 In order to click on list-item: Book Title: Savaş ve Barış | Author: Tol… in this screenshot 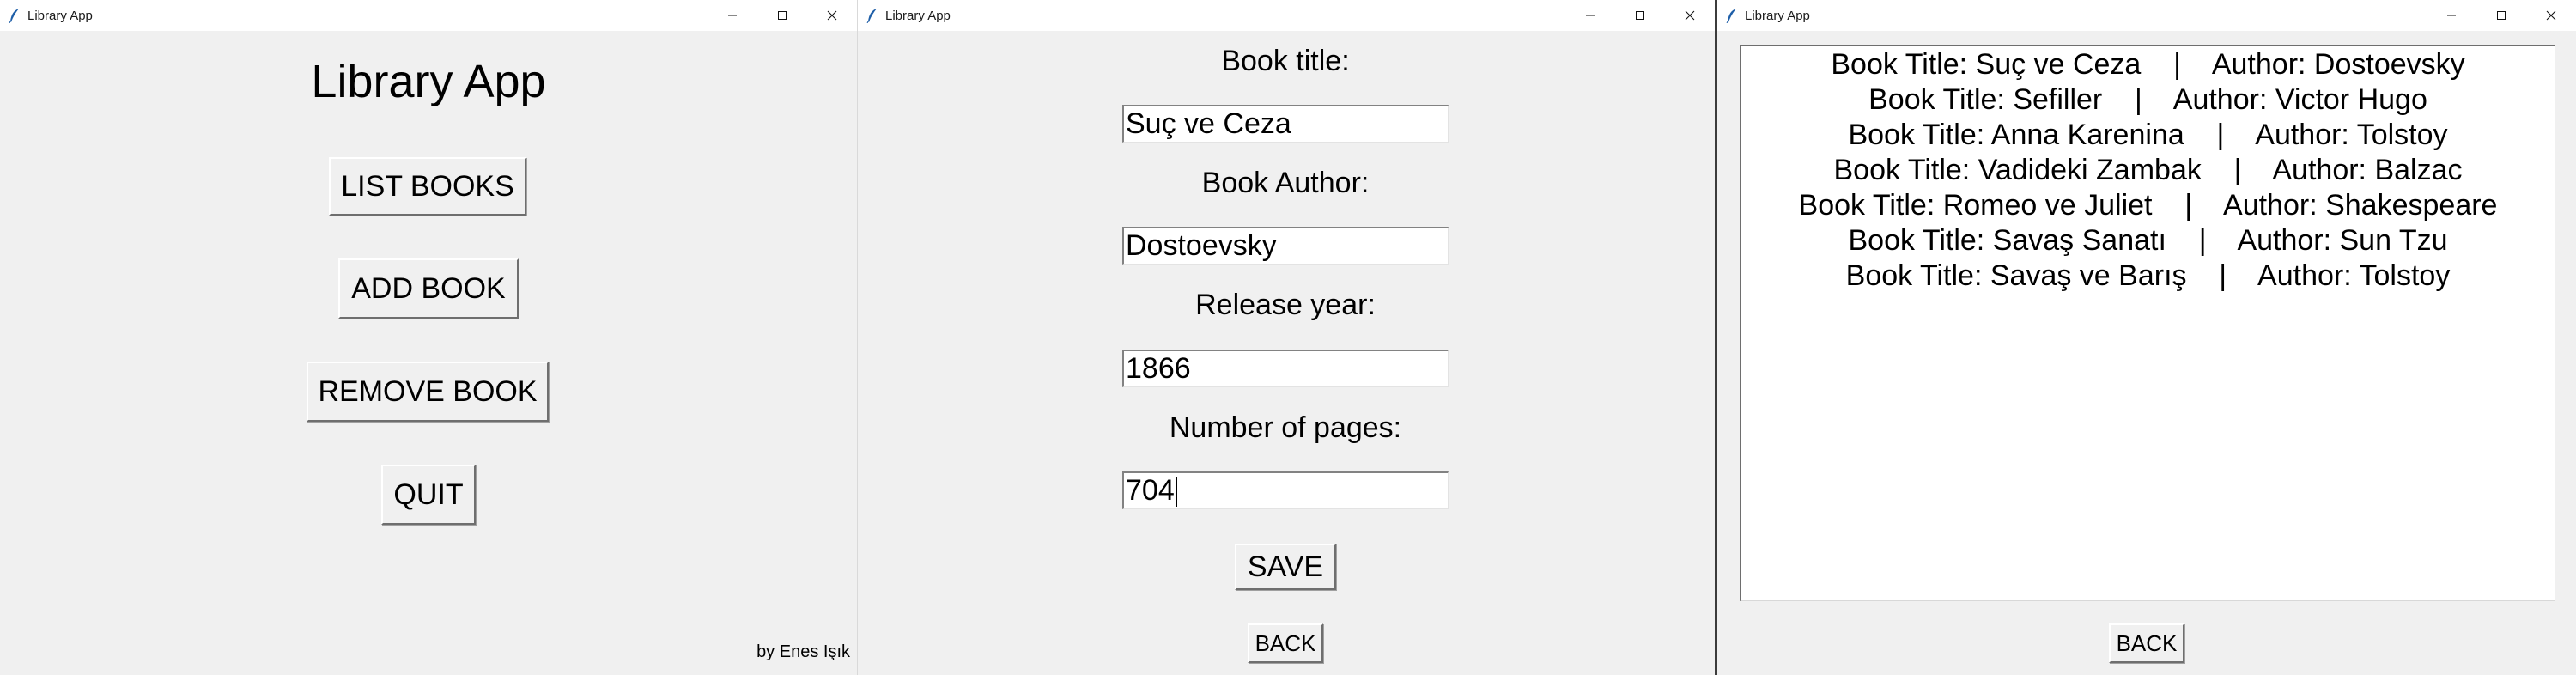, I will do `click(2148, 276)`.